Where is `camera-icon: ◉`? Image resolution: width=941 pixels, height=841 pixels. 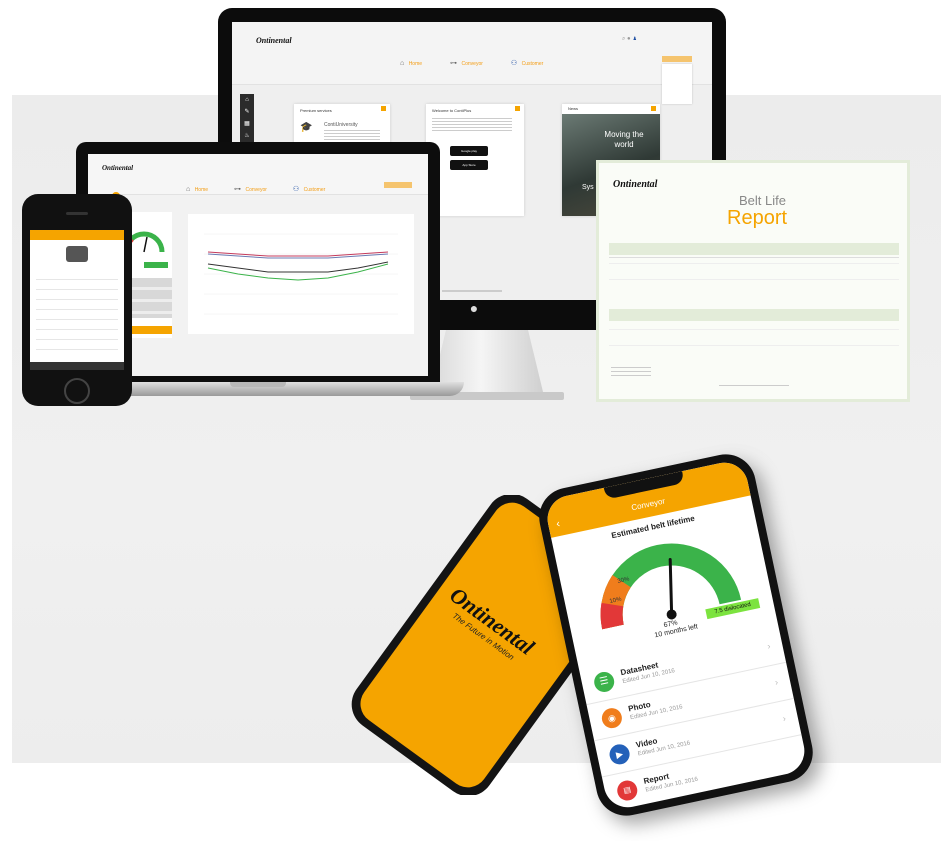 camera-icon: ◉ is located at coordinates (612, 718).